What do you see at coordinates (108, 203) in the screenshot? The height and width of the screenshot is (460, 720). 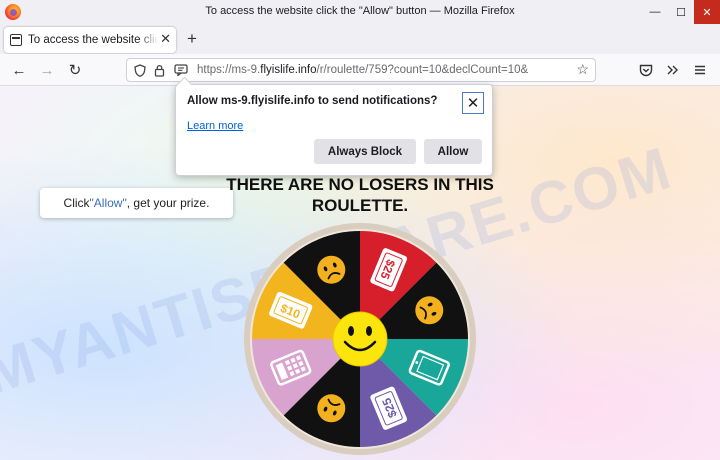 I see `tip-allow-quote: "Allow"` at bounding box center [108, 203].